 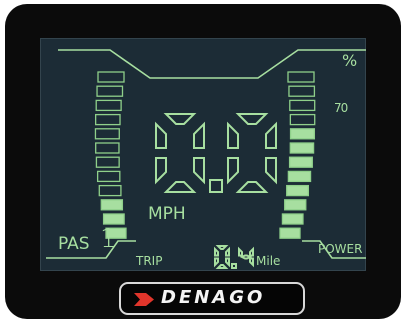 I want to click on brand-name: DENAGO, so click(x=213, y=297).